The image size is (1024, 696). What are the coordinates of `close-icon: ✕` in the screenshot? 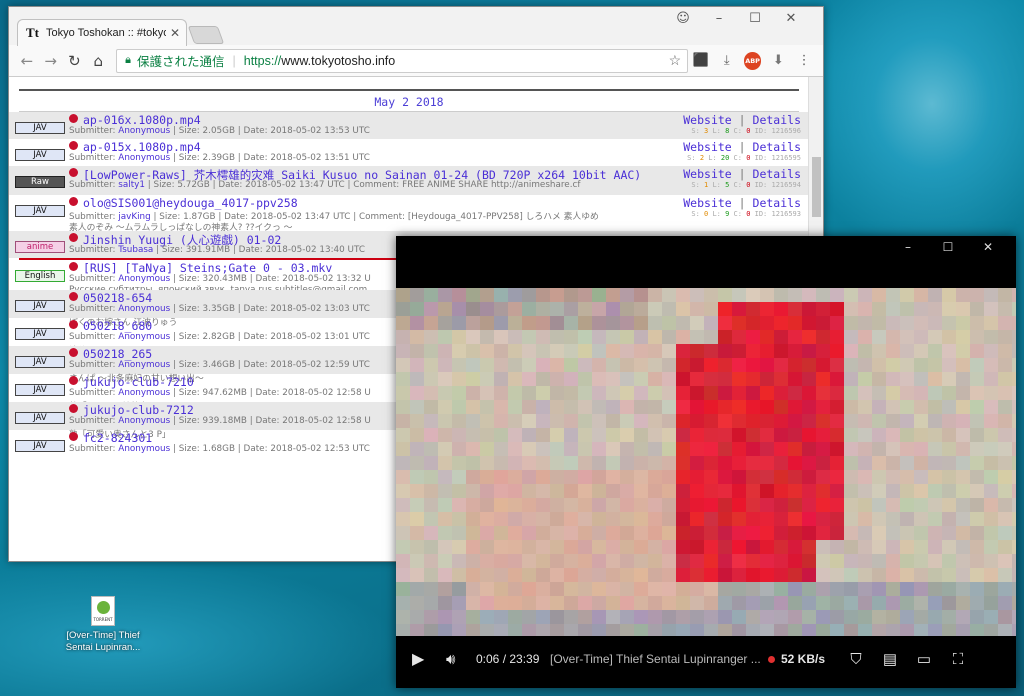 It's located at (988, 247).